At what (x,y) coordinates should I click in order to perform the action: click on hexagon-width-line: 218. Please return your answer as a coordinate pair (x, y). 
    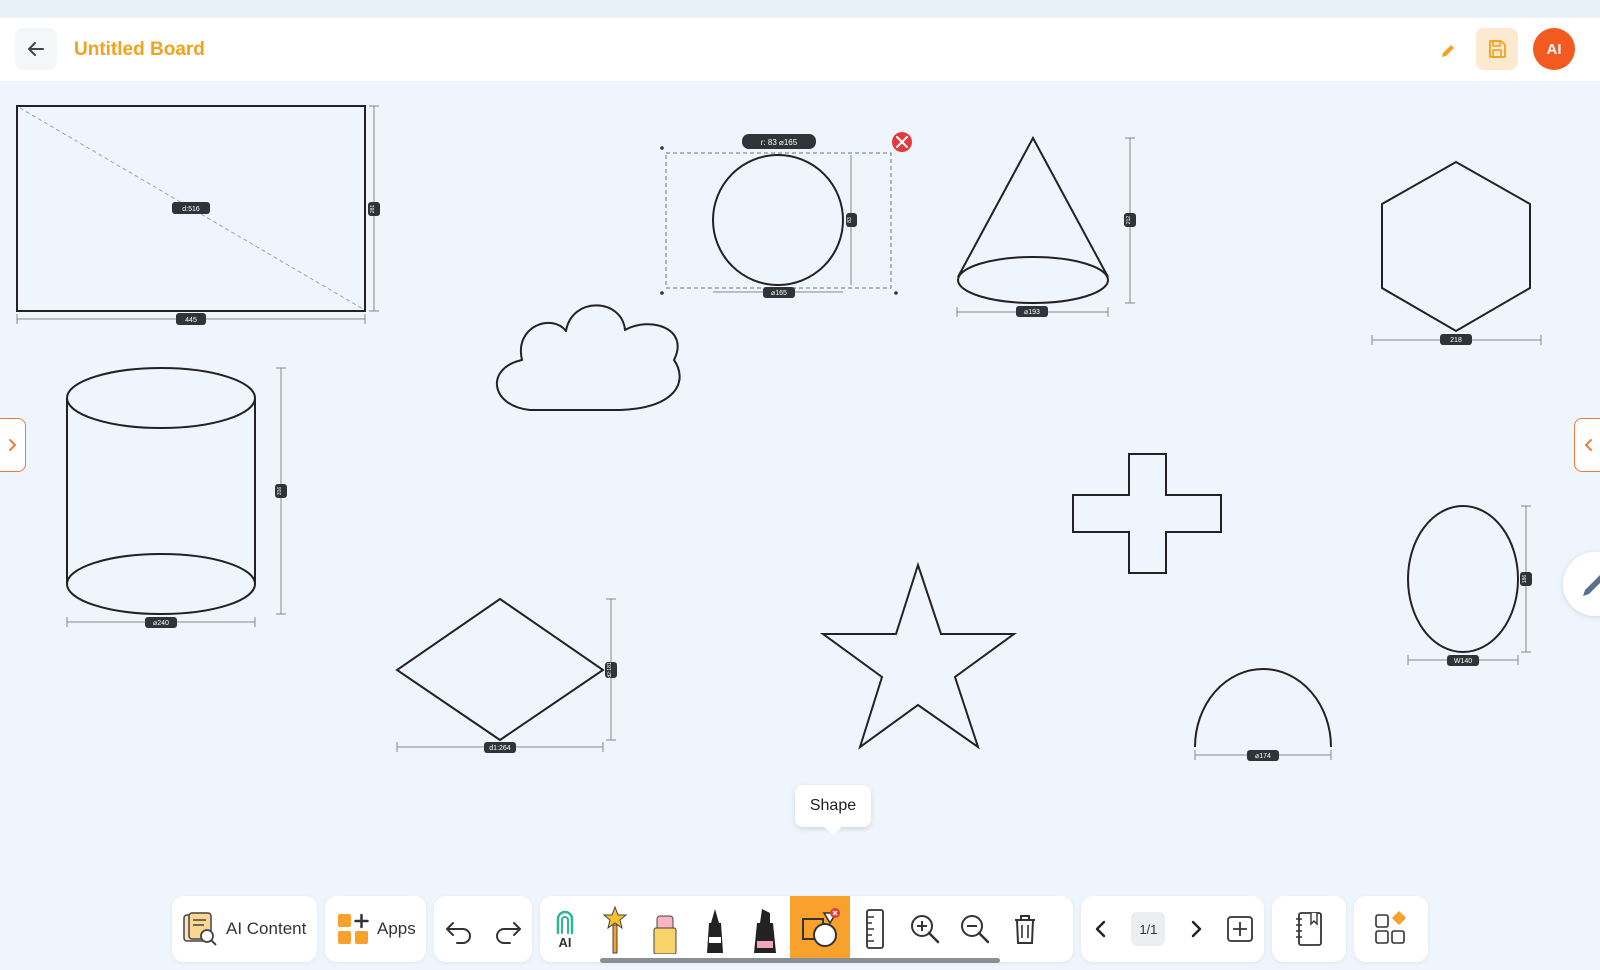
    Looking at the image, I should click on (1456, 339).